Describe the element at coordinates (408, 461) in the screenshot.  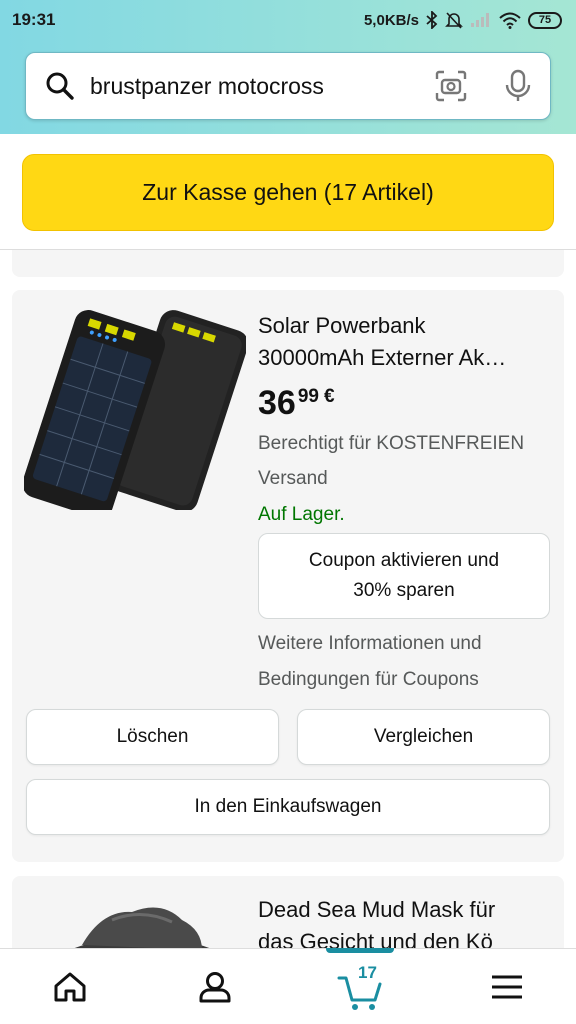
I see `shipping-info: Berechtigt für KOSTENFREIEN Versand` at that location.